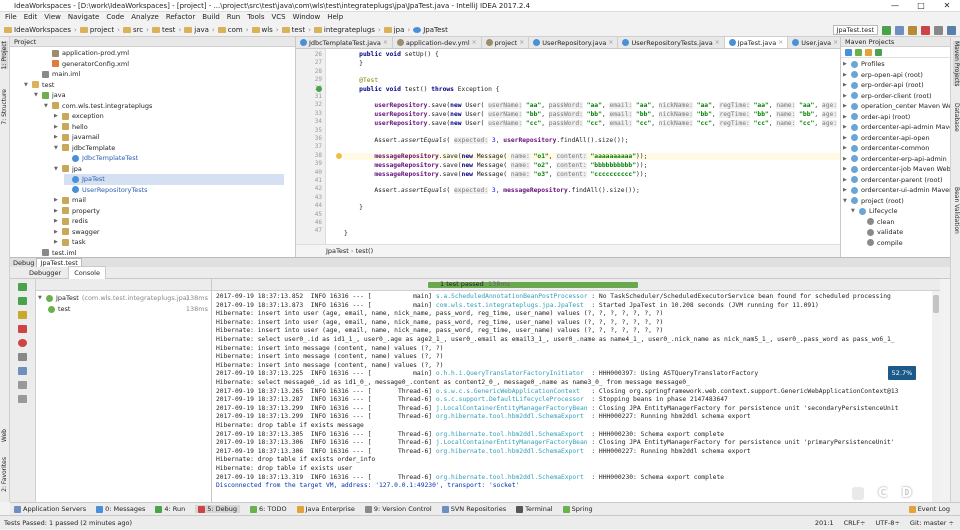  Describe the element at coordinates (921, 6) in the screenshot. I see `maximize-button: □` at that location.